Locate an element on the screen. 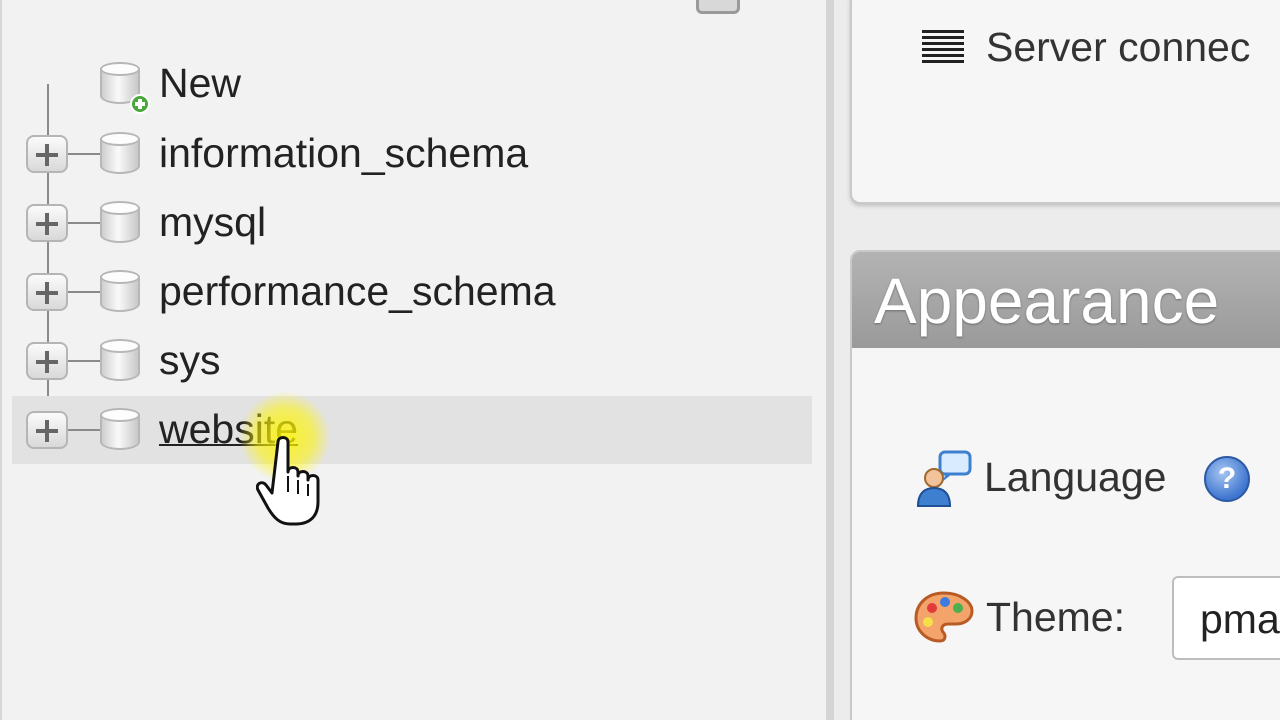 This screenshot has height=720, width=1280. tree-item-mysql: mysql is located at coordinates (412, 223).